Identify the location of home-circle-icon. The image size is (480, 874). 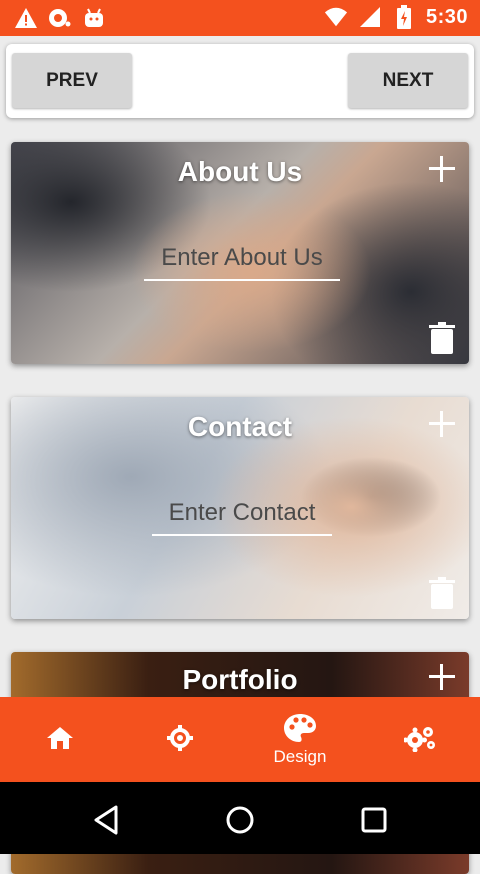
(240, 820).